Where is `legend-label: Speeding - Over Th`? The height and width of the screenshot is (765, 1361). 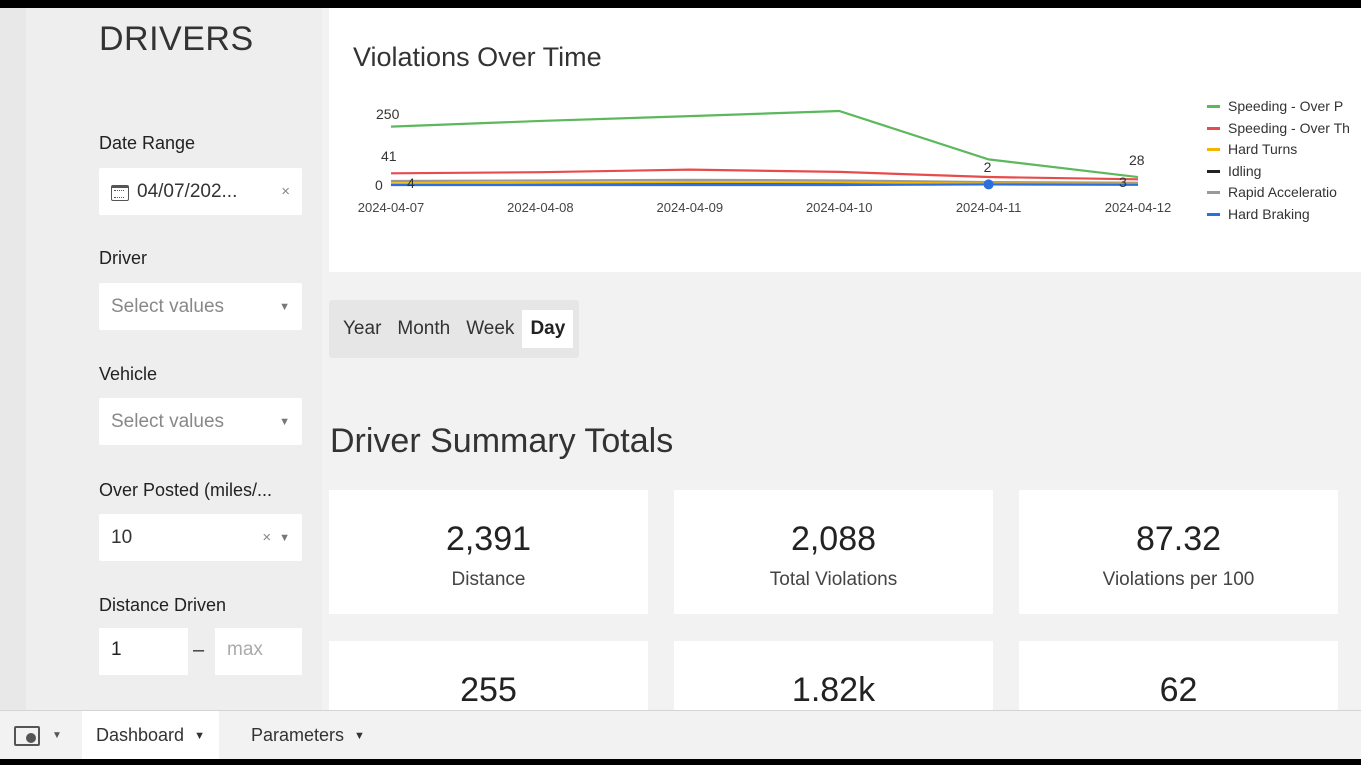
legend-label: Speeding - Over Th is located at coordinates (1289, 127).